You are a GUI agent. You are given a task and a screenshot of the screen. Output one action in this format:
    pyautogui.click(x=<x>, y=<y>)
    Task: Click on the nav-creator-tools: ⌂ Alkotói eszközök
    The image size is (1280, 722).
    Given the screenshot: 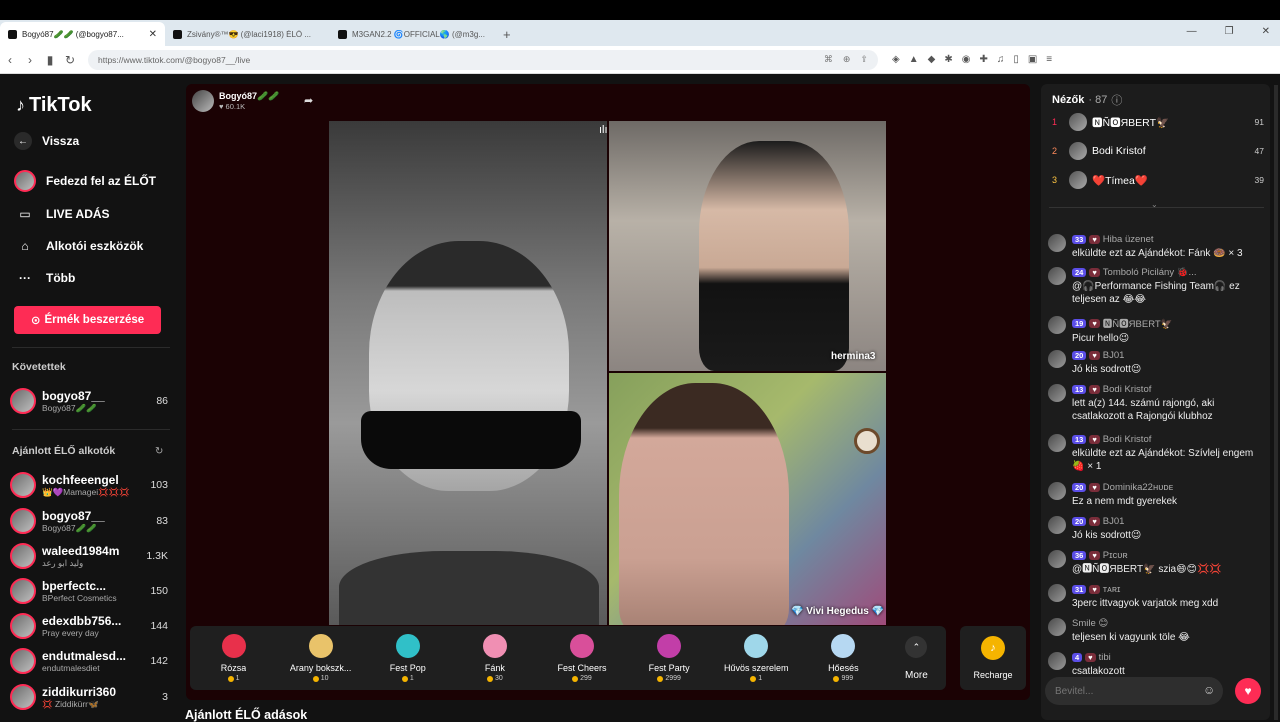 What is the action you would take?
    pyautogui.click(x=78, y=246)
    